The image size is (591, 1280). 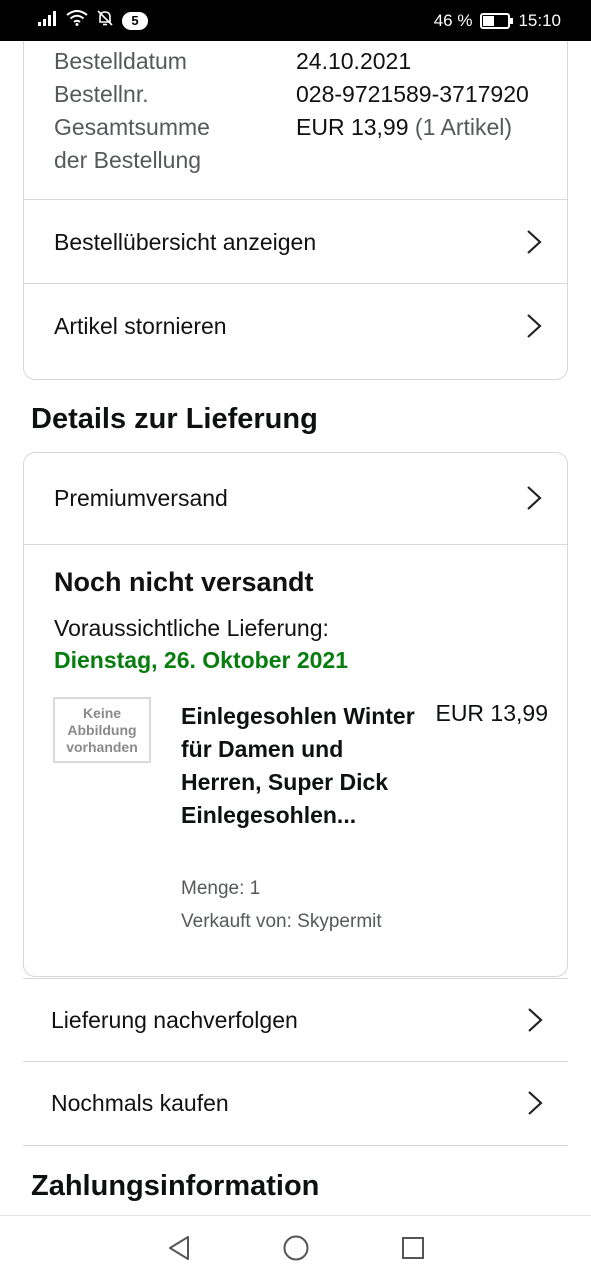 What do you see at coordinates (105, 20) in the screenshot?
I see `mute-bell-icon` at bounding box center [105, 20].